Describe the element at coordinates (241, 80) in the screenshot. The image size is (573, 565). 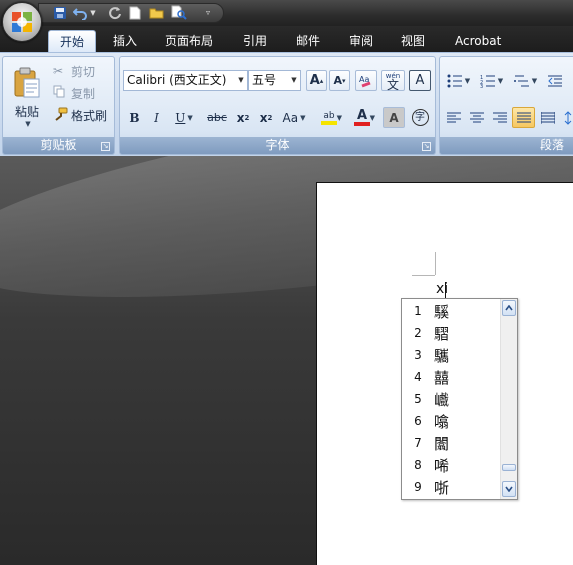
I see `font-name-dropdown-icon: ▼` at that location.